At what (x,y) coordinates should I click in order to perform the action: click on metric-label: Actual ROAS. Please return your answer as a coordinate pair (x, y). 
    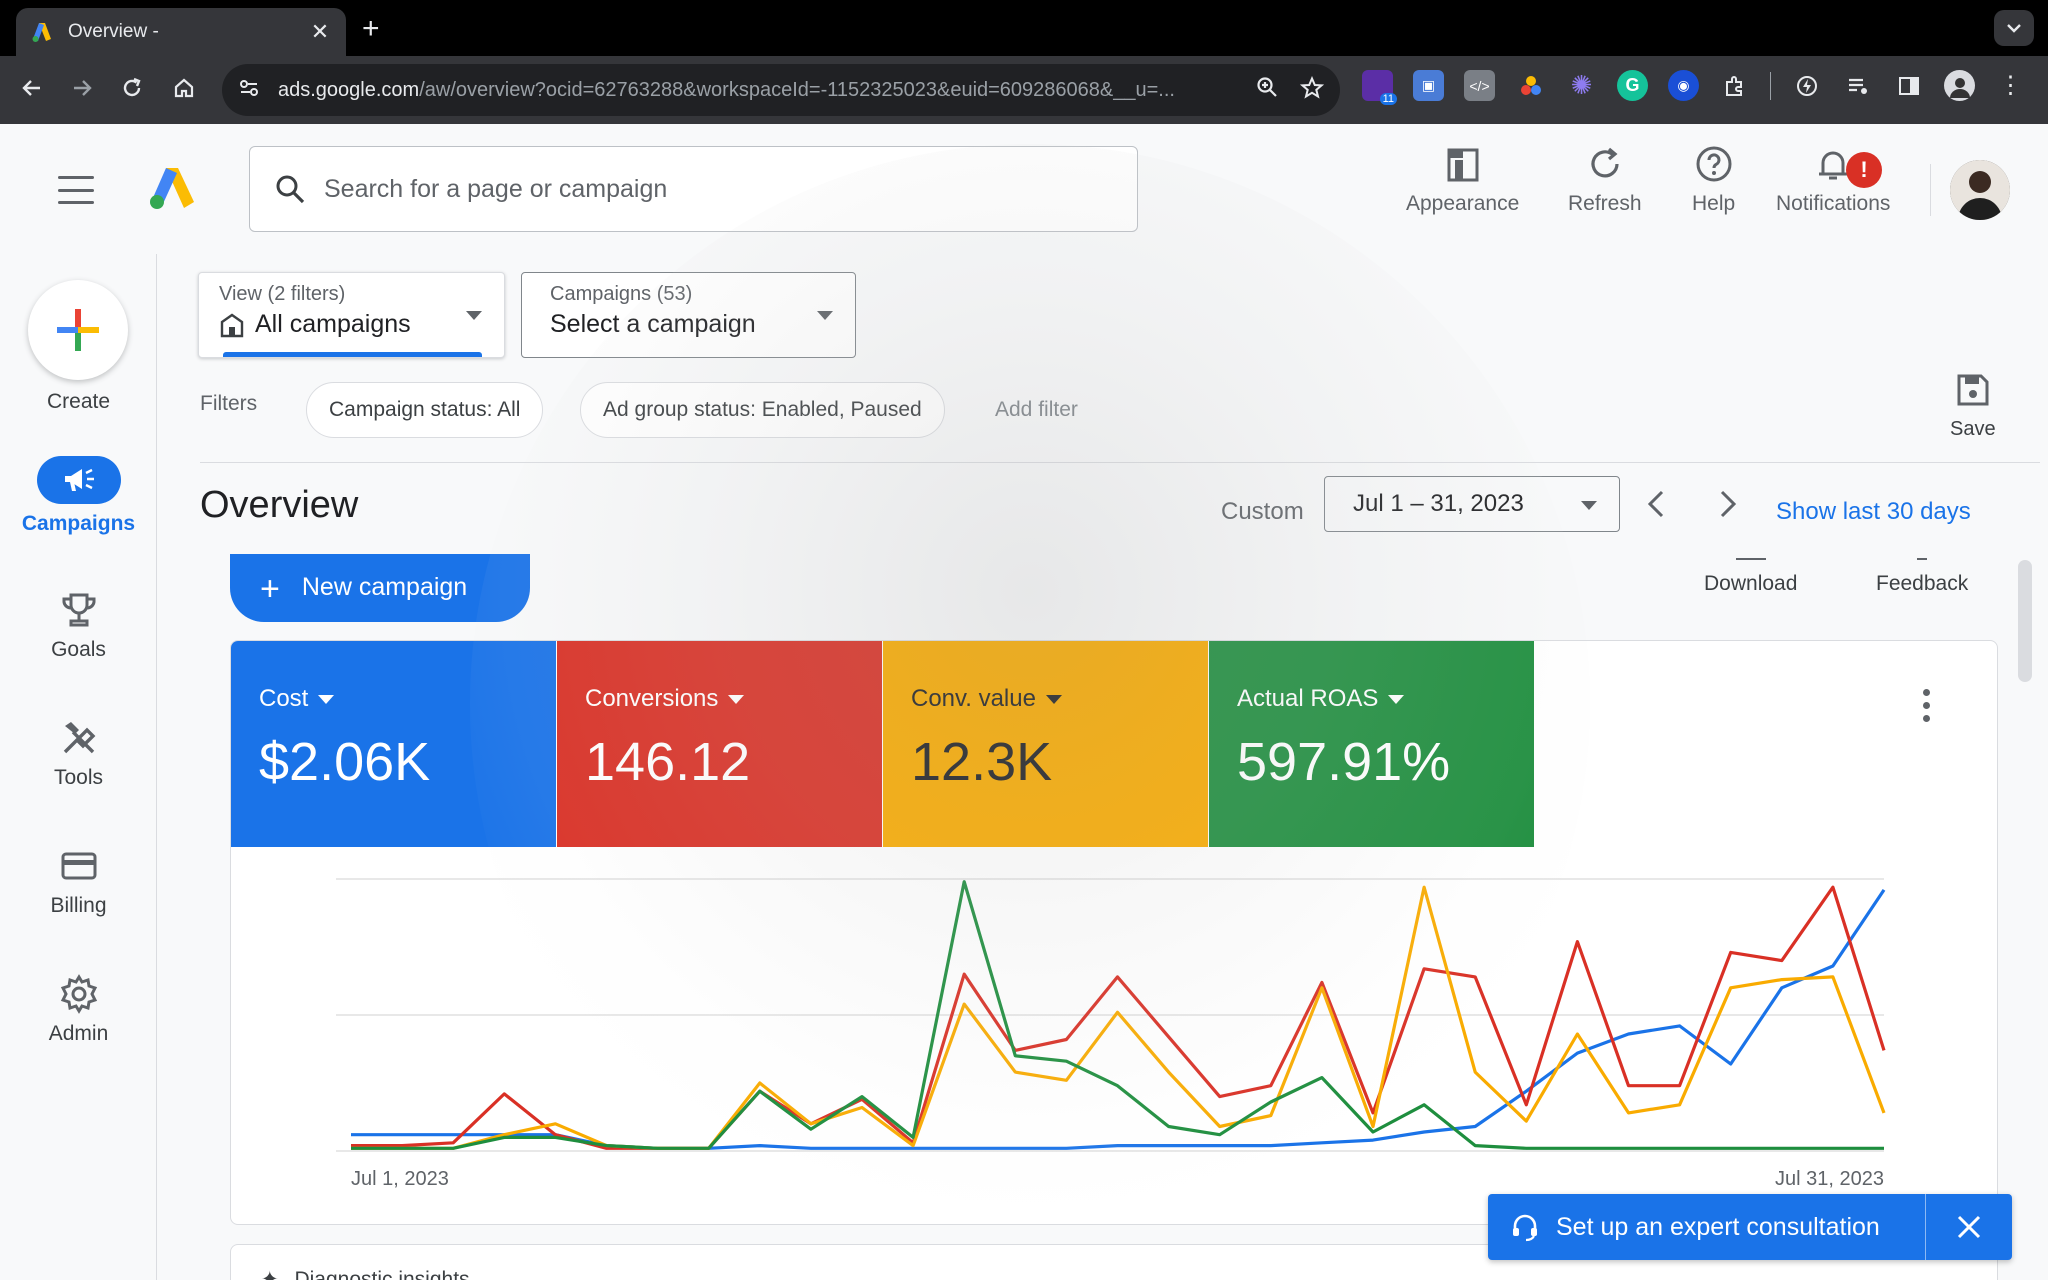
    Looking at the image, I should click on (1308, 698).